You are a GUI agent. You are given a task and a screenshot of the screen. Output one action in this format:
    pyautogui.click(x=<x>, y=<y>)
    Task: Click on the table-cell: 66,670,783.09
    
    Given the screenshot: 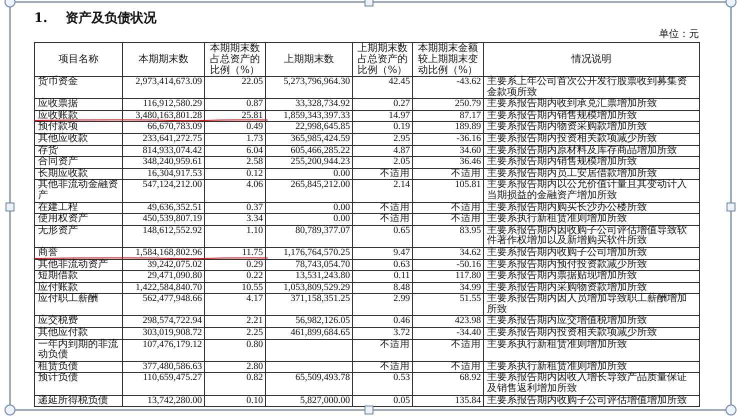 What is the action you would take?
    pyautogui.click(x=163, y=128)
    